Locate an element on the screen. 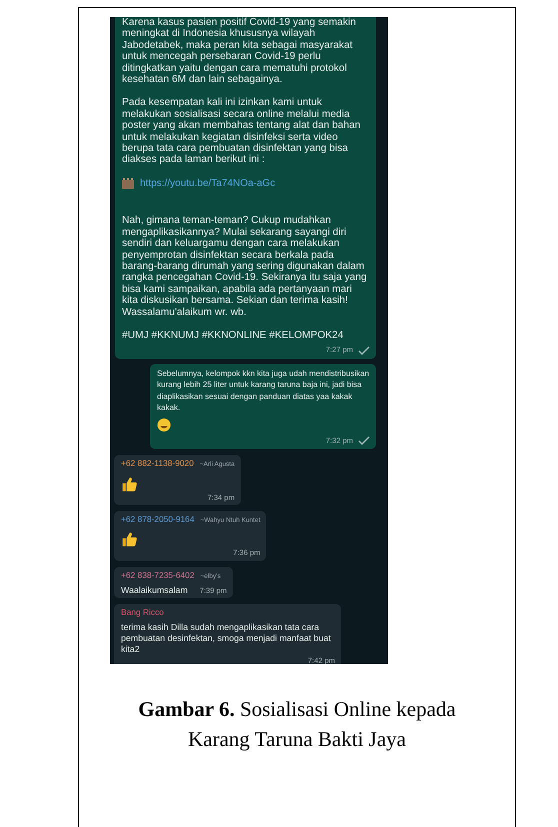 The image size is (558, 827). sender-name: +62 882-1138-9020 is located at coordinates (157, 464).